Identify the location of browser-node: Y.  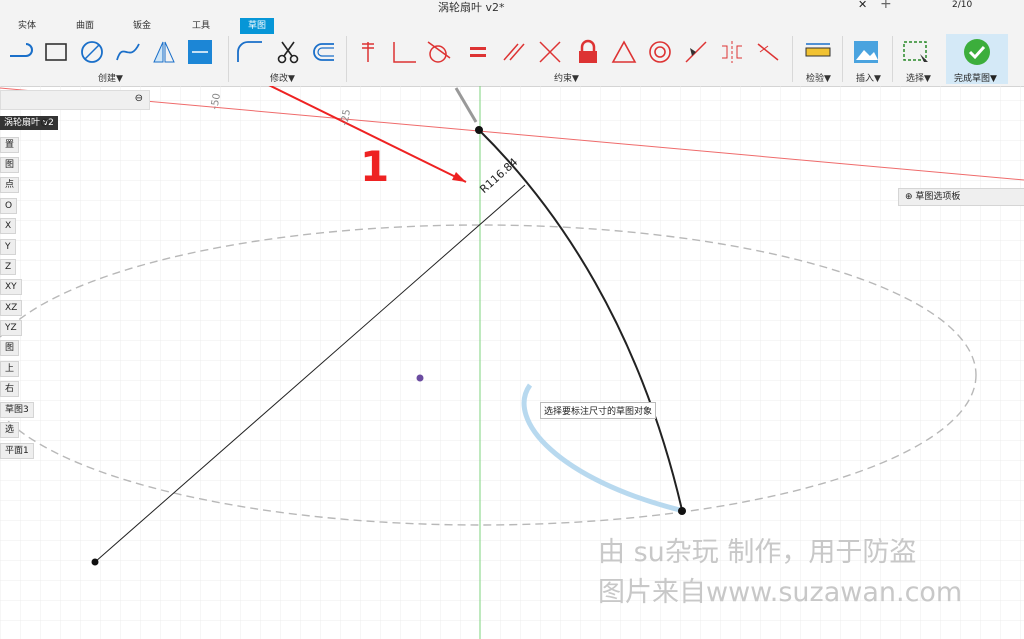
(8, 247).